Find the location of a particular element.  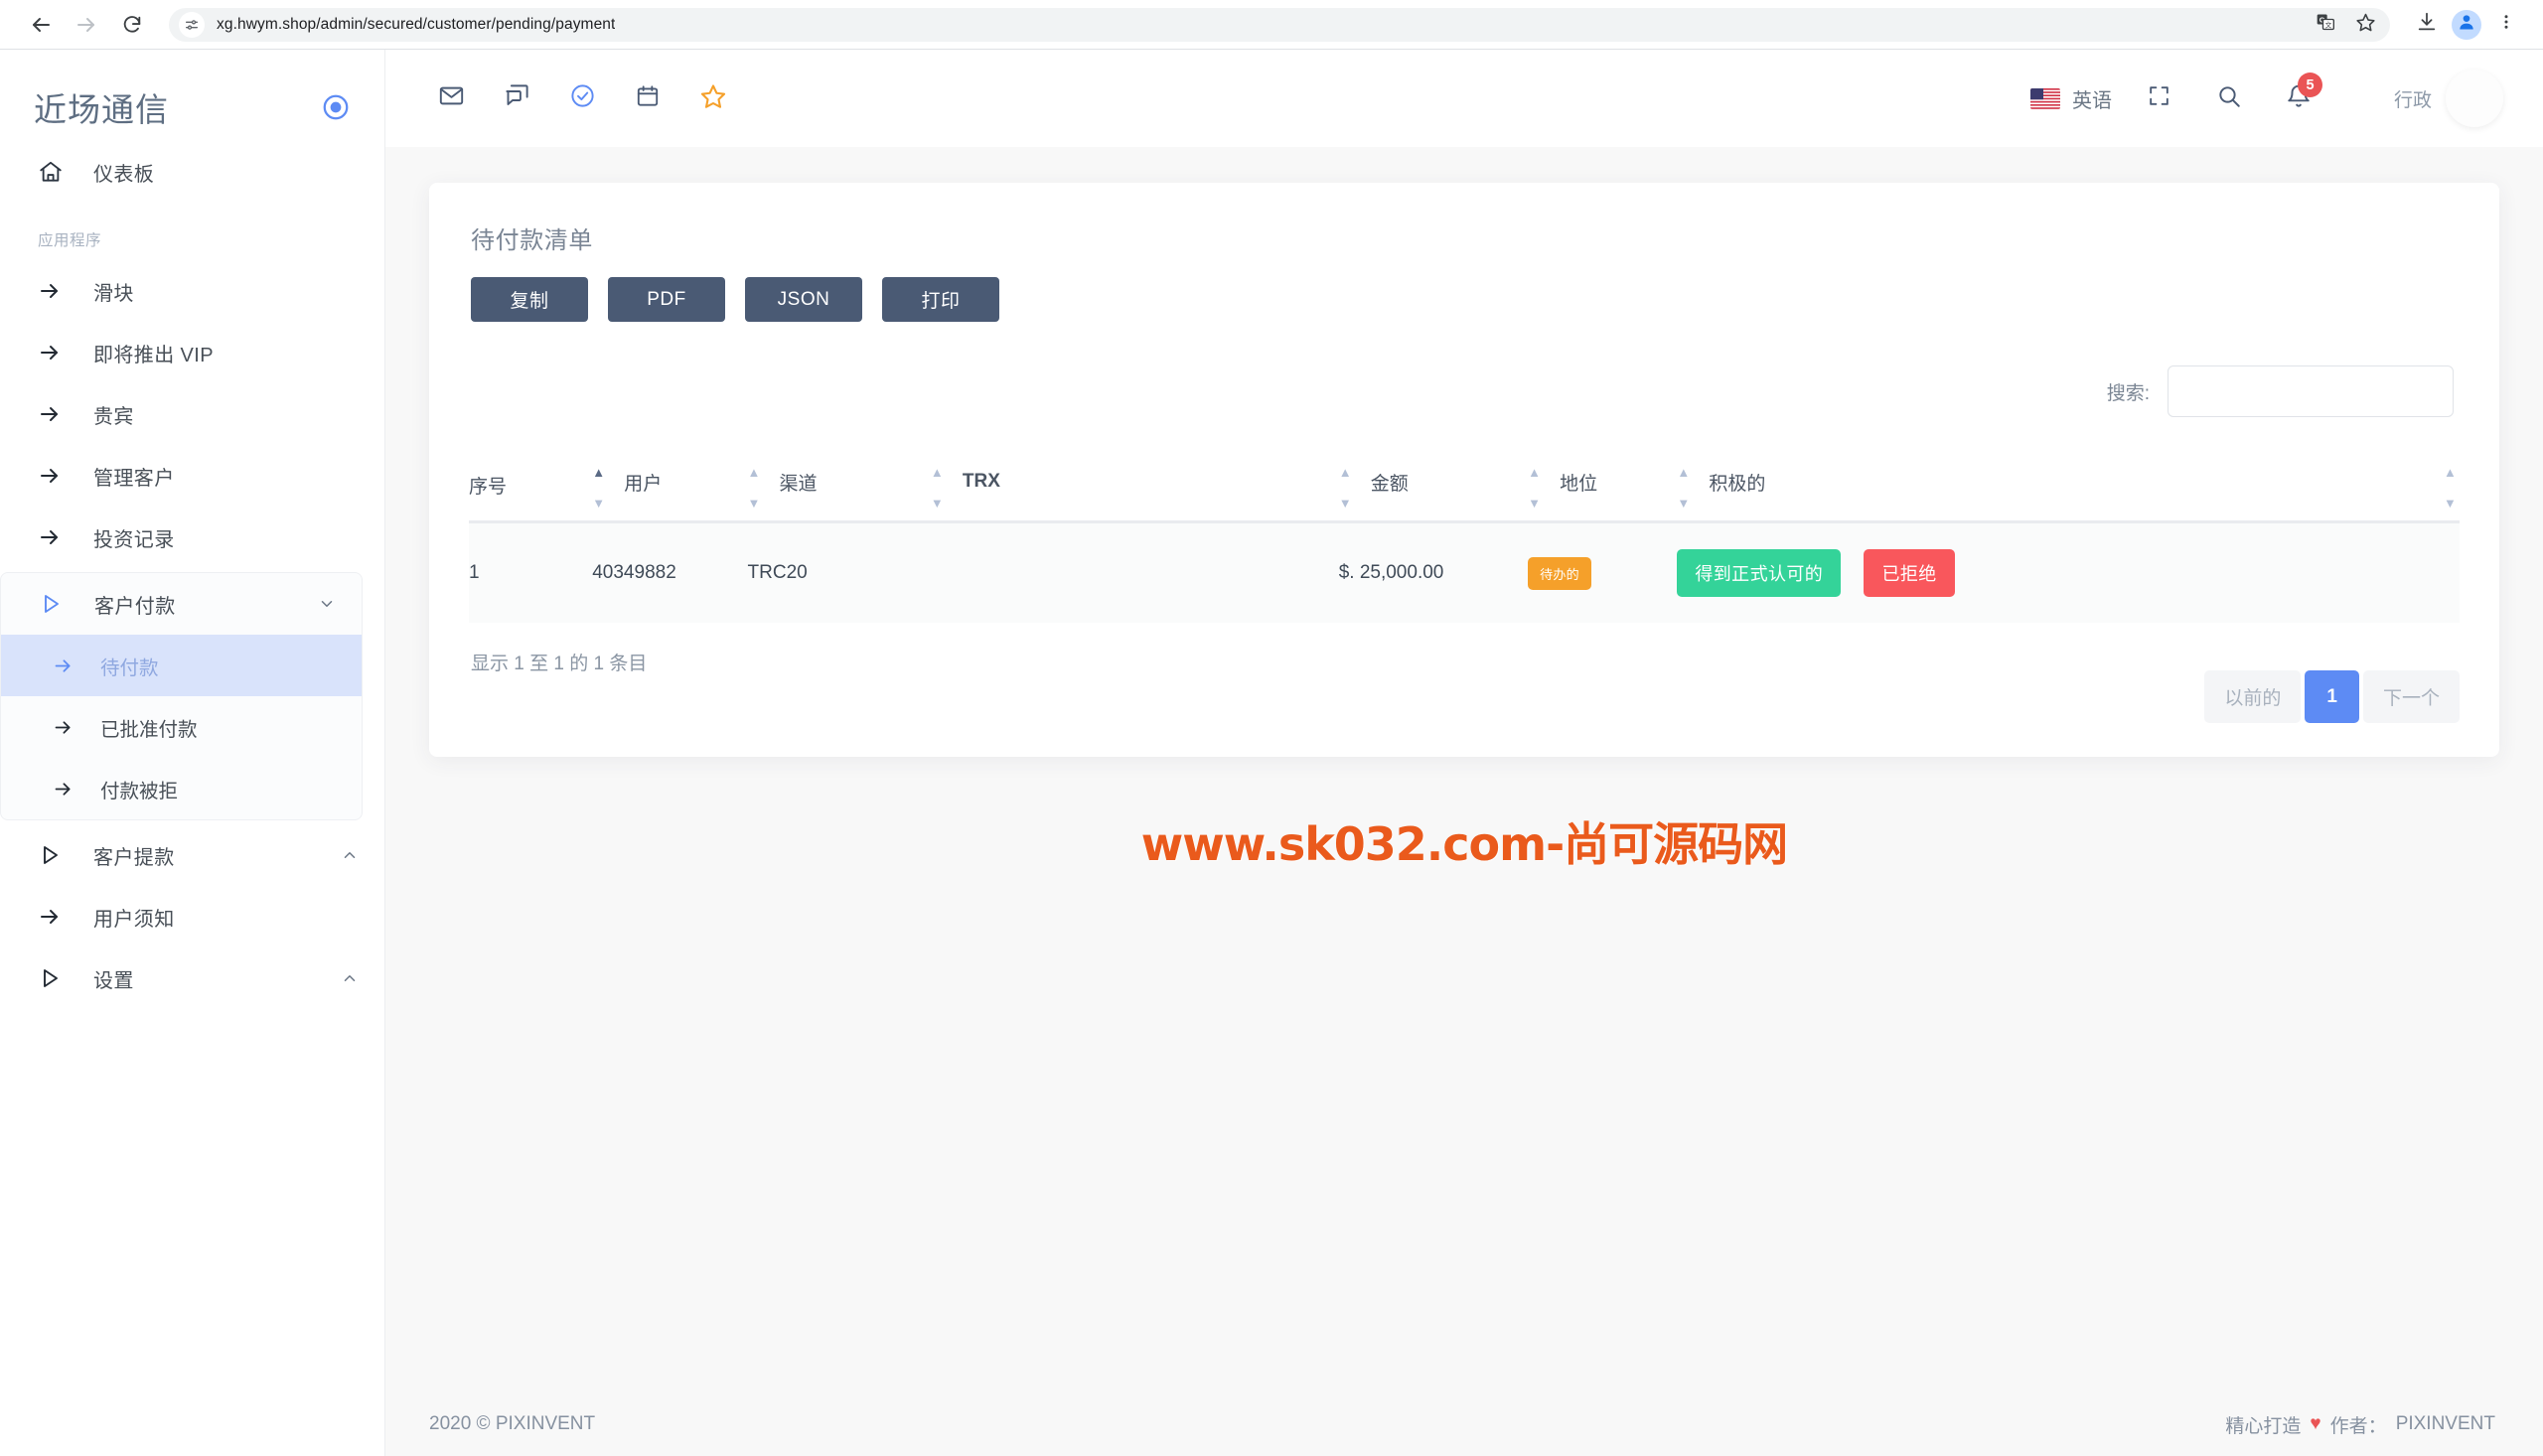

favorites-button is located at coordinates (713, 98).